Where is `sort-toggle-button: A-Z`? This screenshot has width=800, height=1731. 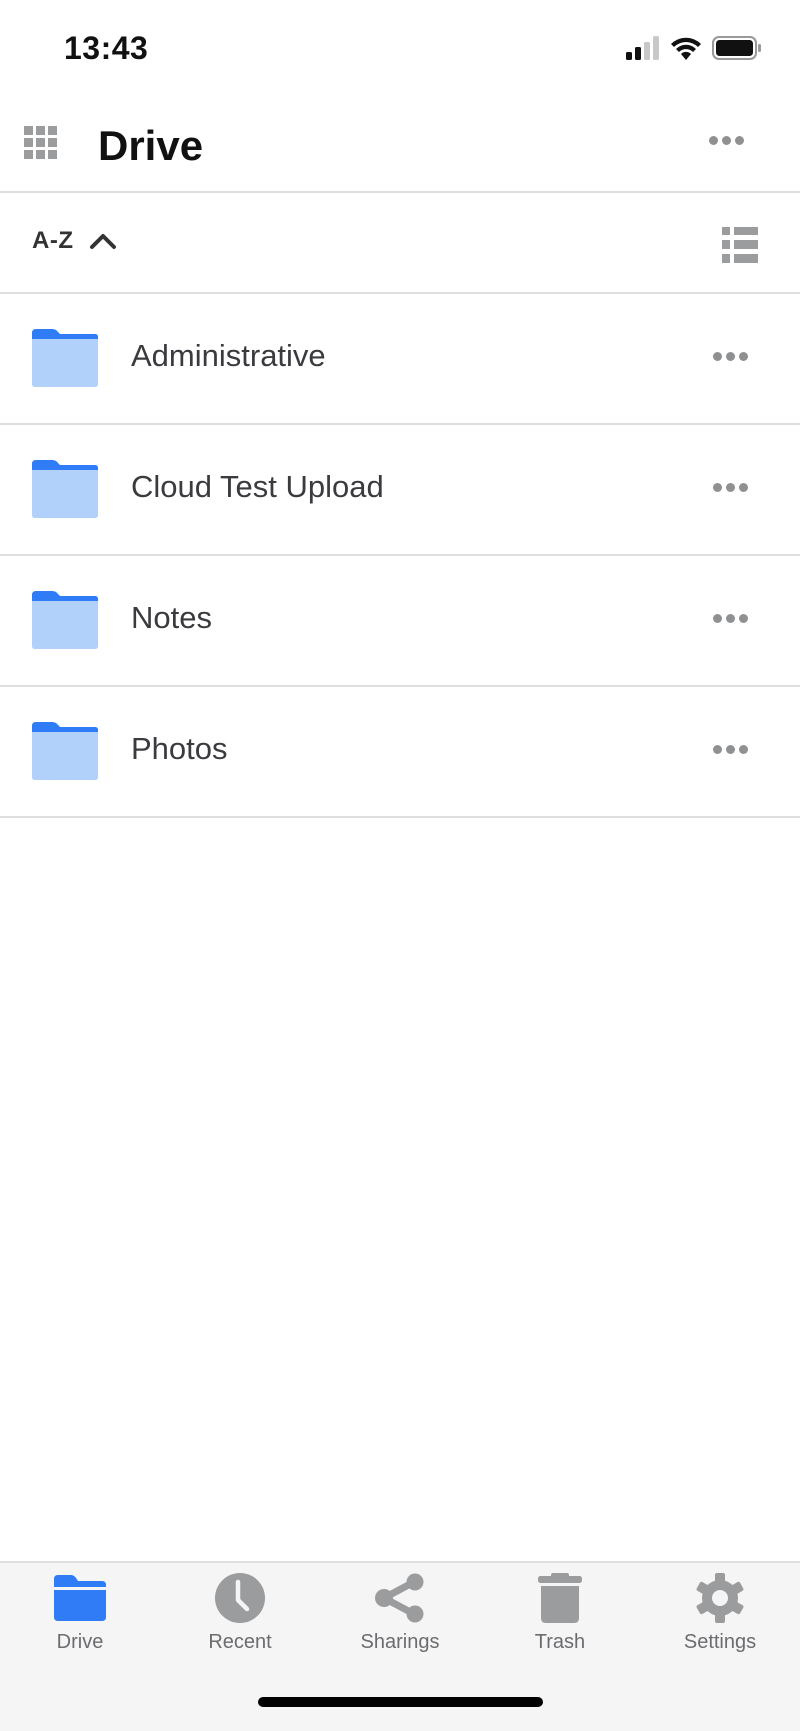 sort-toggle-button: A-Z is located at coordinates (74, 241).